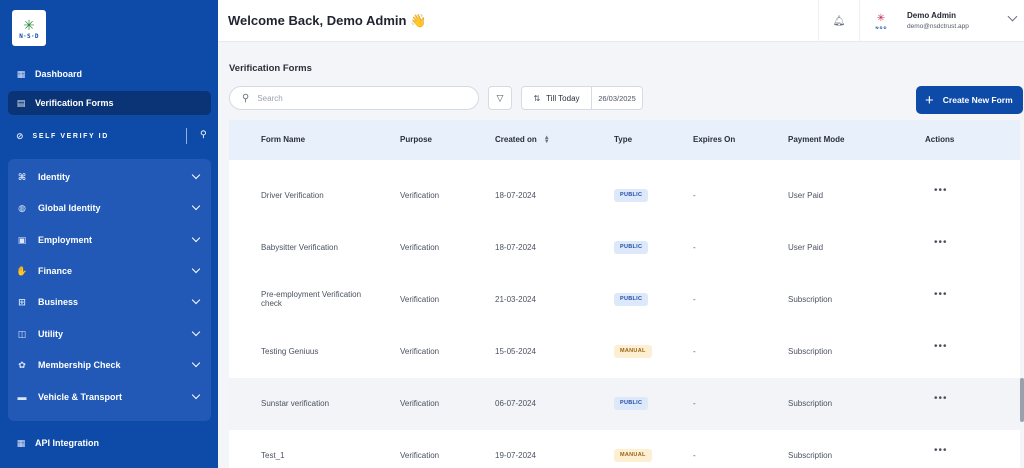 This screenshot has width=1024, height=468. What do you see at coordinates (522, 140) in the screenshot?
I see `column-header-created-on: Created on ▲ ▼` at bounding box center [522, 140].